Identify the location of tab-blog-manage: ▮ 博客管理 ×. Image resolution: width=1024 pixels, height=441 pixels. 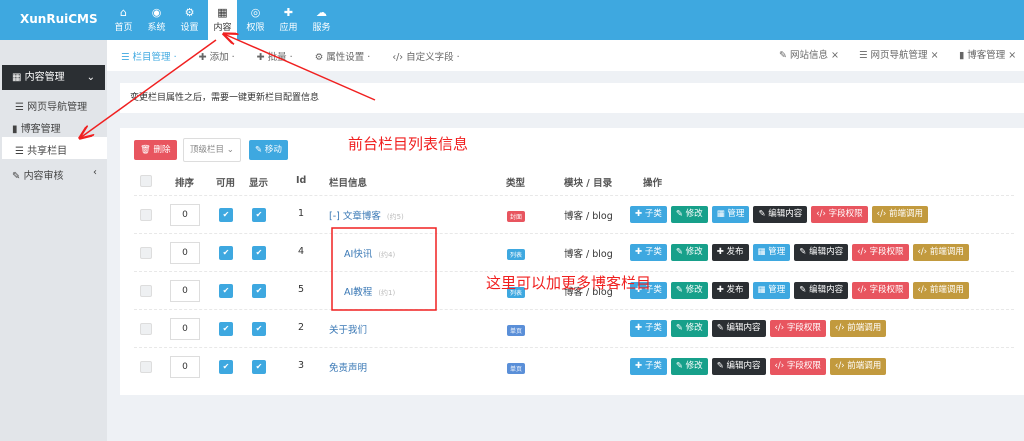
(987, 55).